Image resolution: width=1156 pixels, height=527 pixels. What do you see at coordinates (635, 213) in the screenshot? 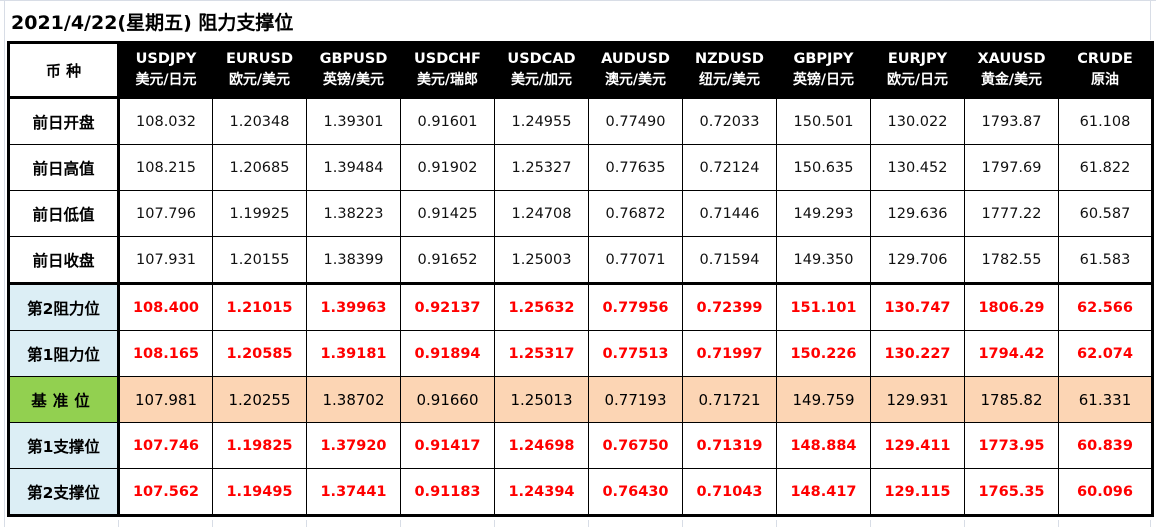
I see `cell-audusd: 0.76872` at bounding box center [635, 213].